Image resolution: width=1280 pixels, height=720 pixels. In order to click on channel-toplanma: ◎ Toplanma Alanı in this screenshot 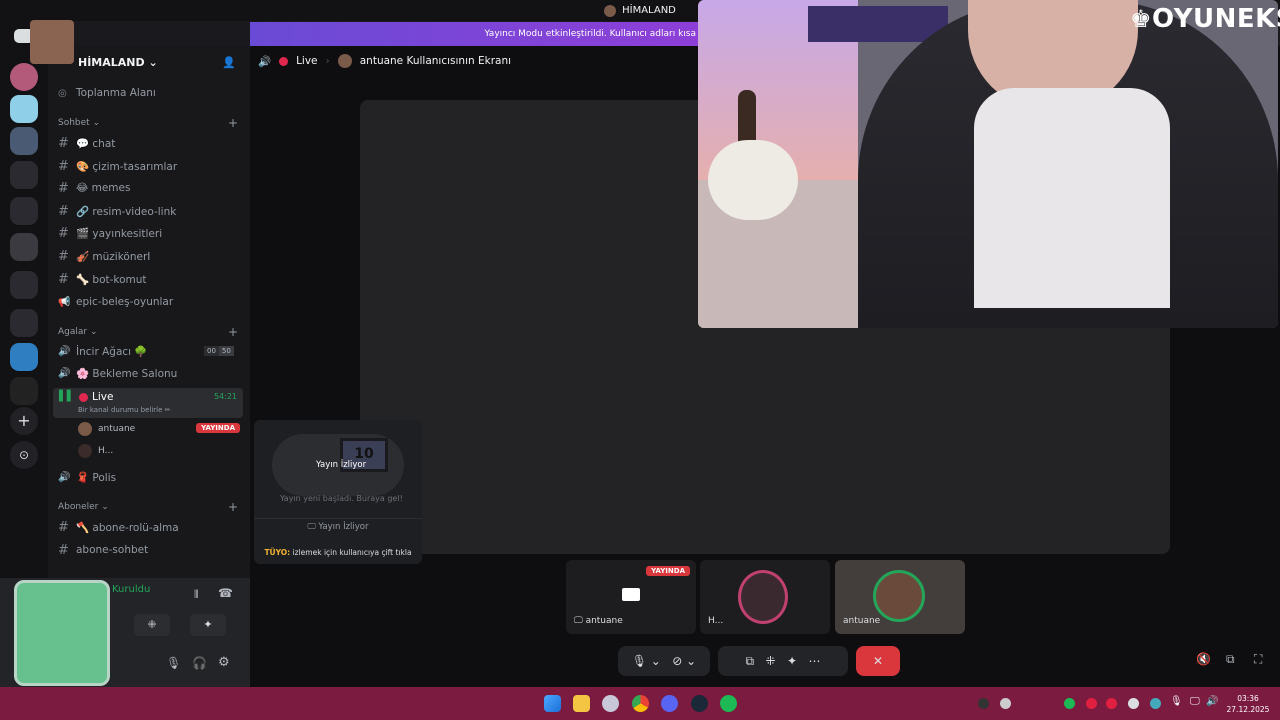, I will do `click(107, 93)`.